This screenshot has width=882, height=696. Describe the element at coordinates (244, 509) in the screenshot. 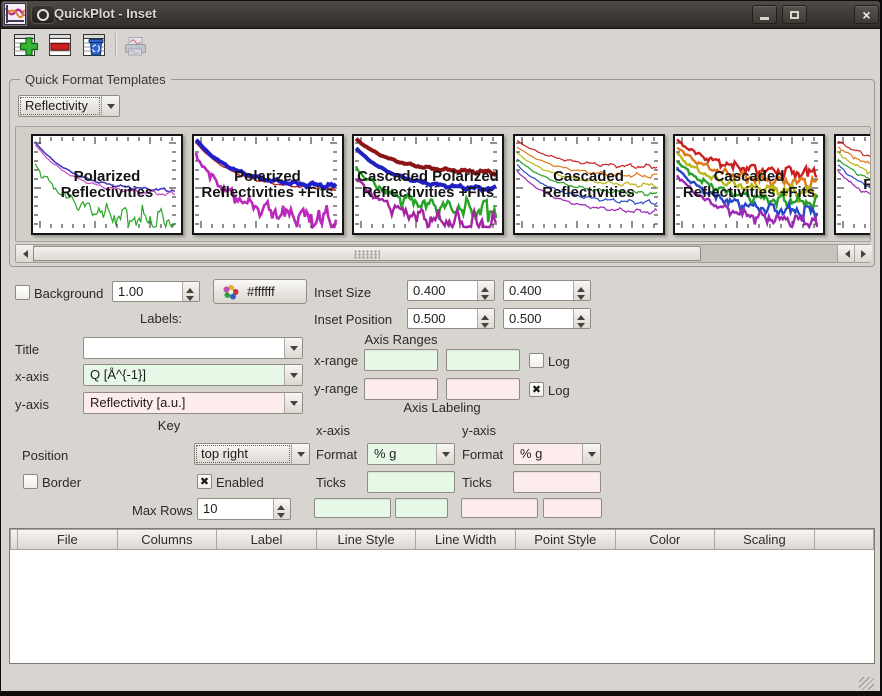

I see `max-rows-spinner: 10` at that location.